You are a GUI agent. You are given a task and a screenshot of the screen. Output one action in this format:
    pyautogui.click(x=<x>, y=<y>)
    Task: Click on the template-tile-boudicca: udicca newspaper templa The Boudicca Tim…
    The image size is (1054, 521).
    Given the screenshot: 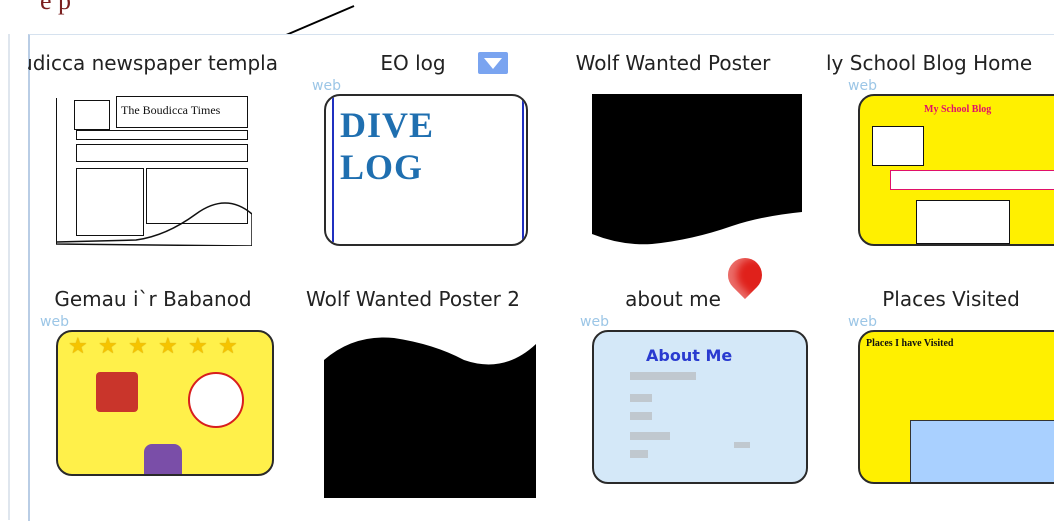 What is the action you would take?
    pyautogui.click(x=153, y=152)
    